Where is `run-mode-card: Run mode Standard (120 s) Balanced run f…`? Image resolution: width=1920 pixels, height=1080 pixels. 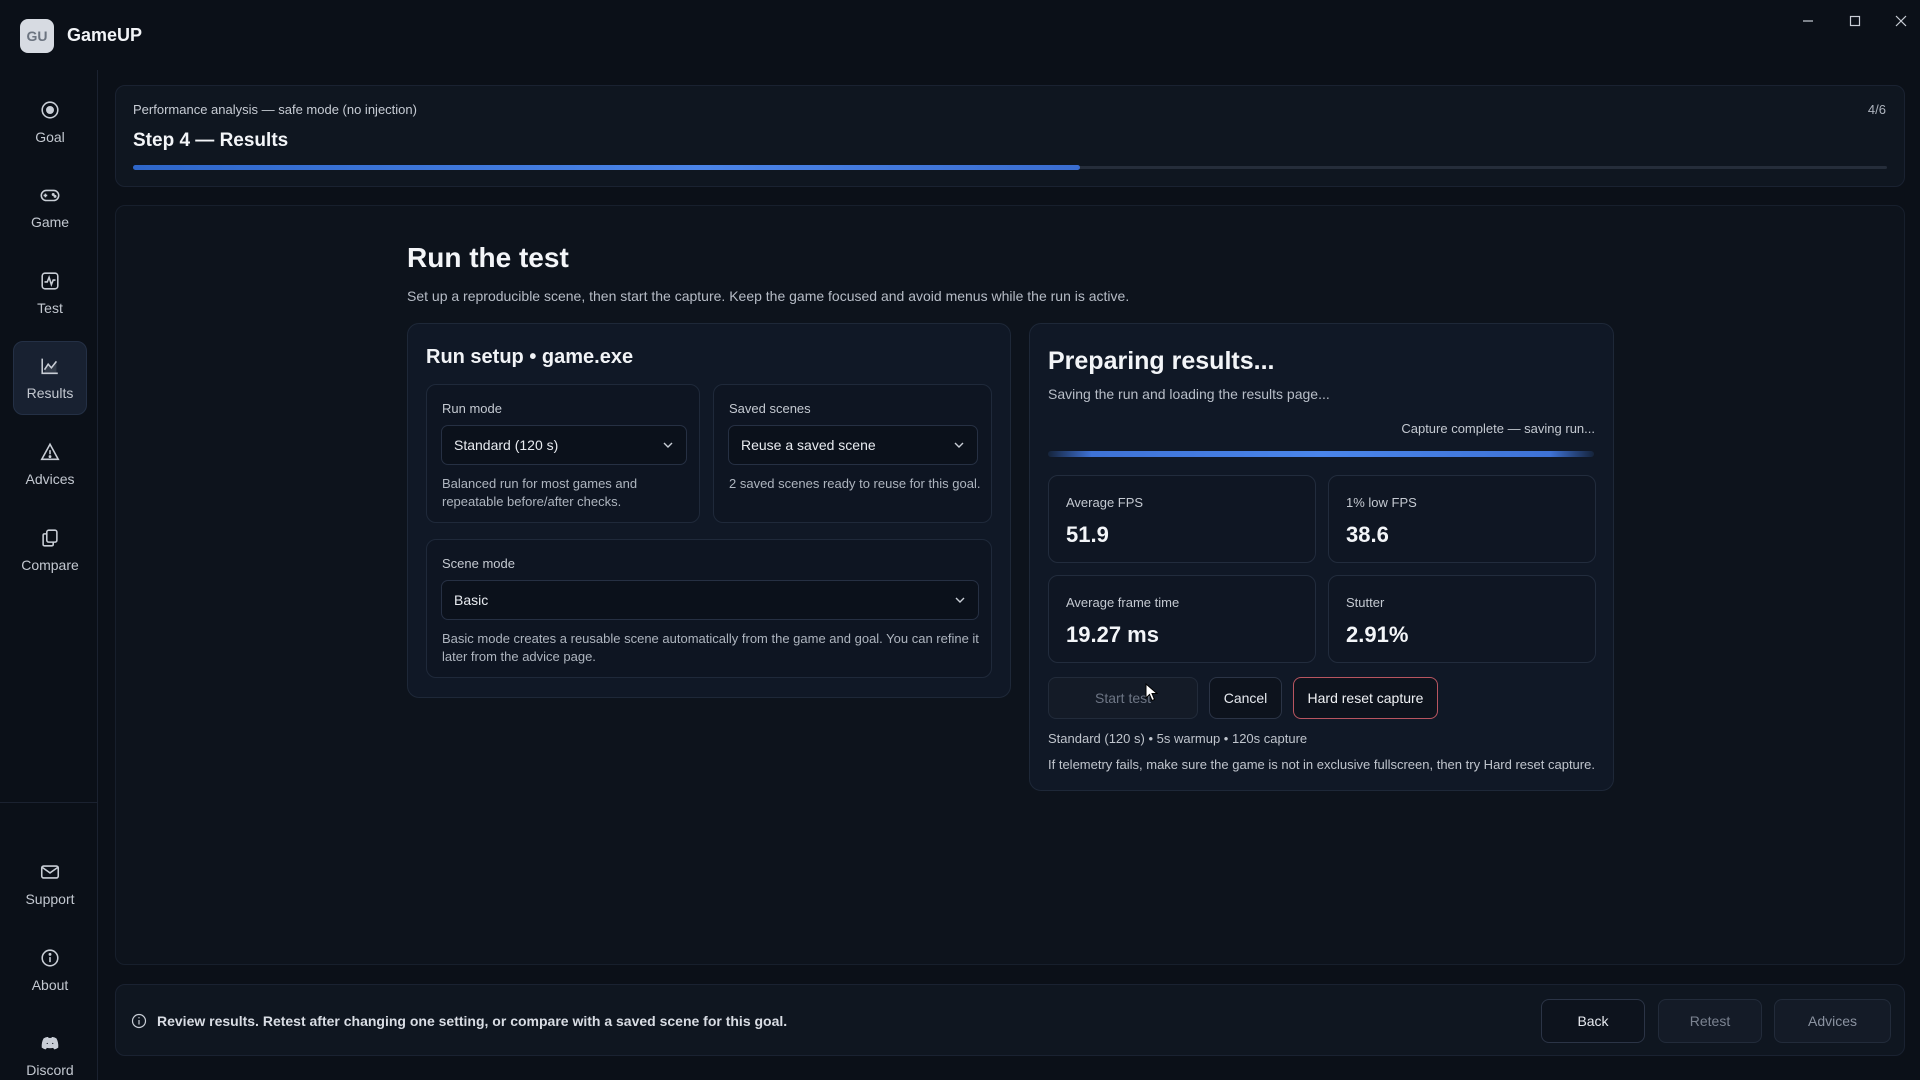 run-mode-card: Run mode Standard (120 s) Balanced run f… is located at coordinates (563, 453).